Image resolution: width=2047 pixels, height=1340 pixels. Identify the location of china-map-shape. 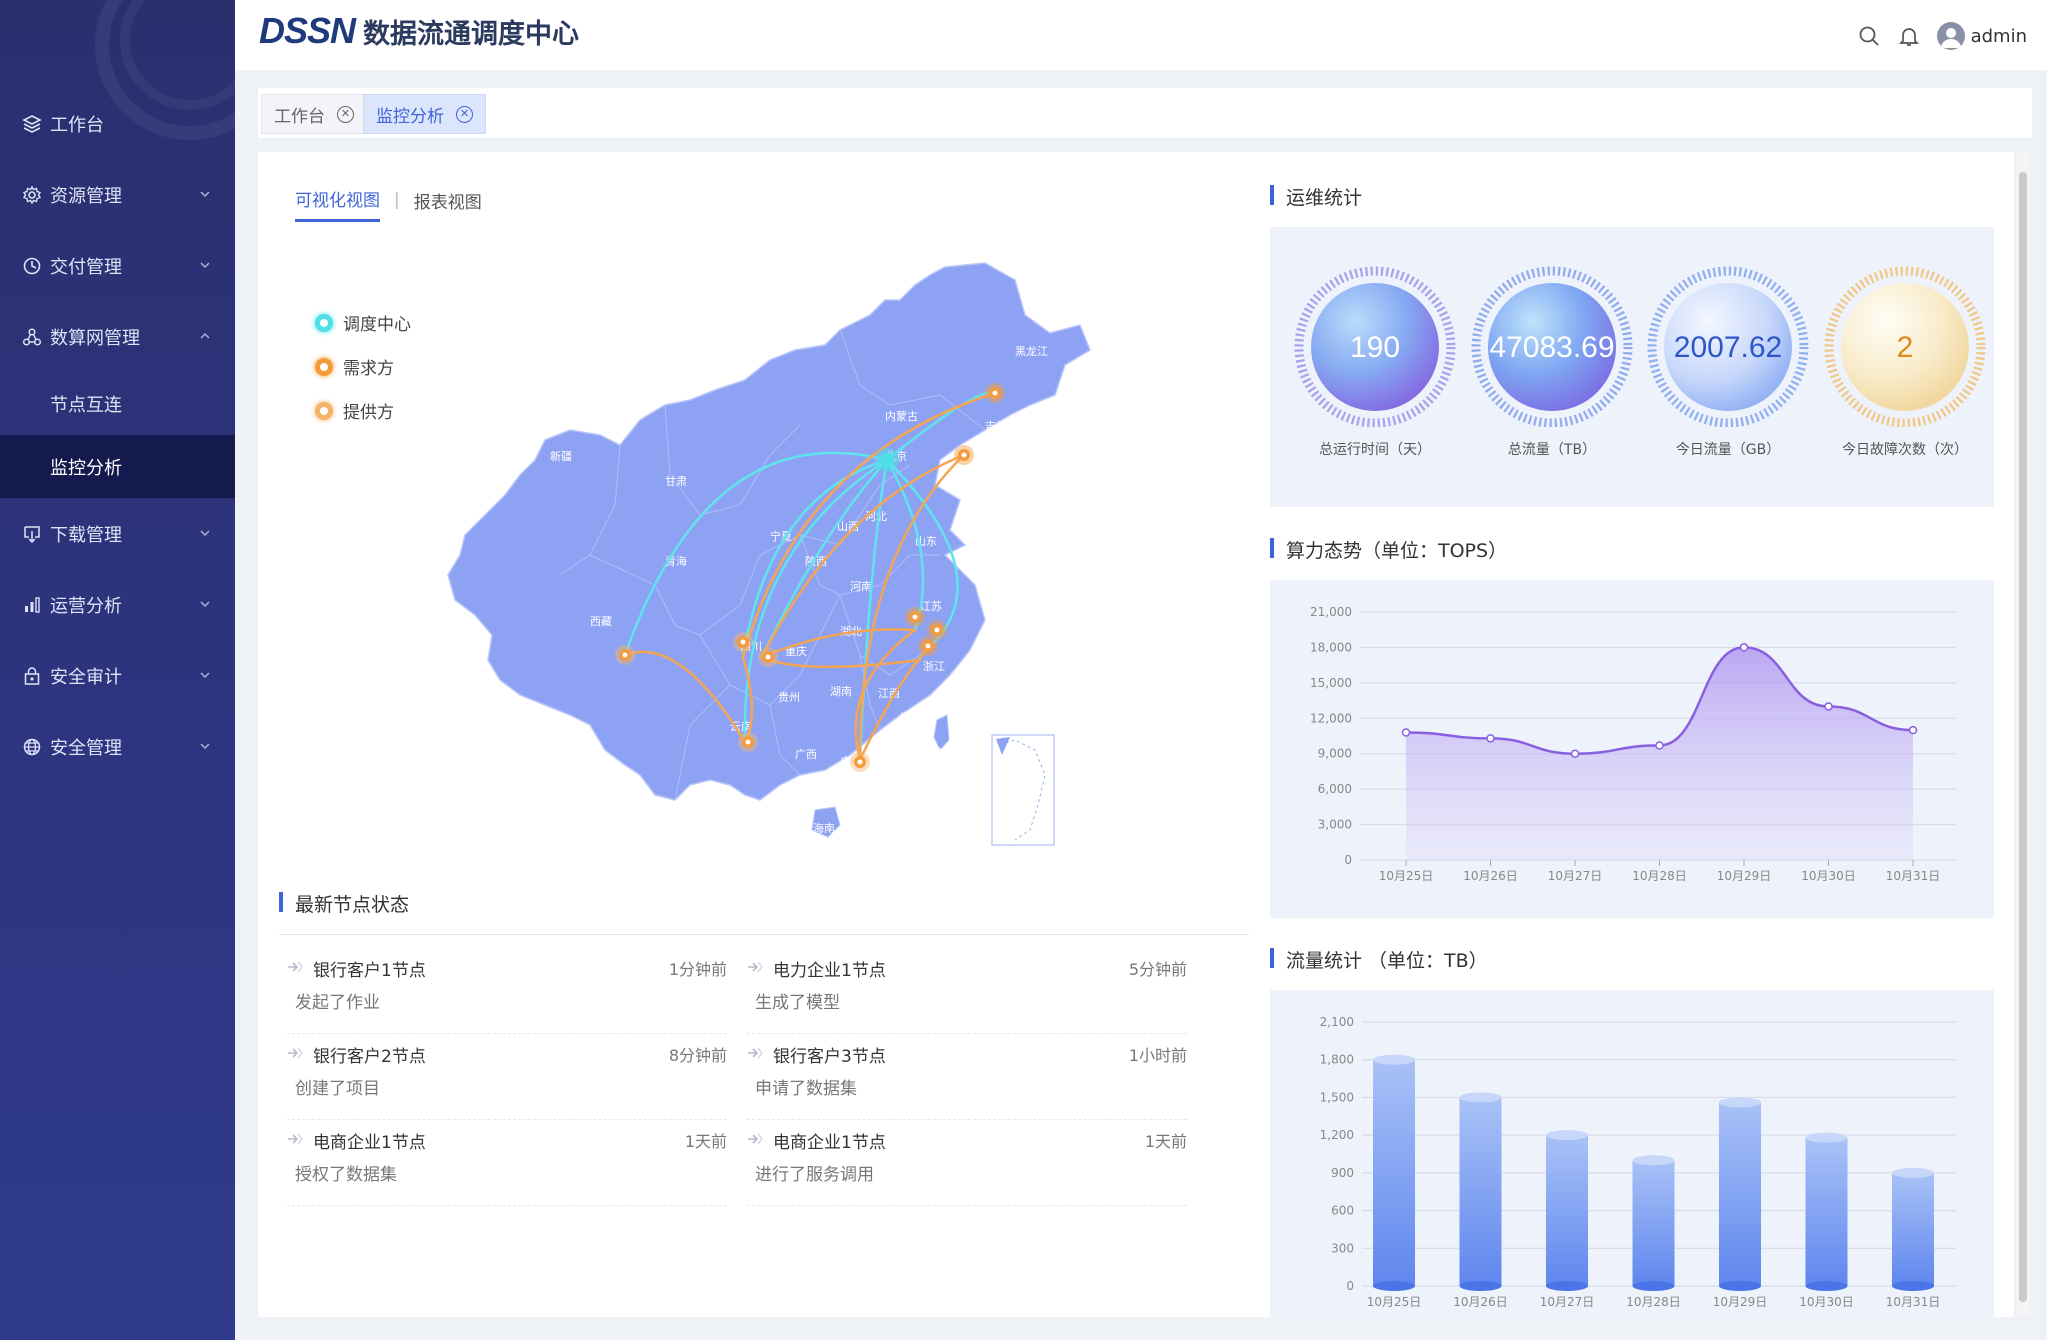
(769, 531).